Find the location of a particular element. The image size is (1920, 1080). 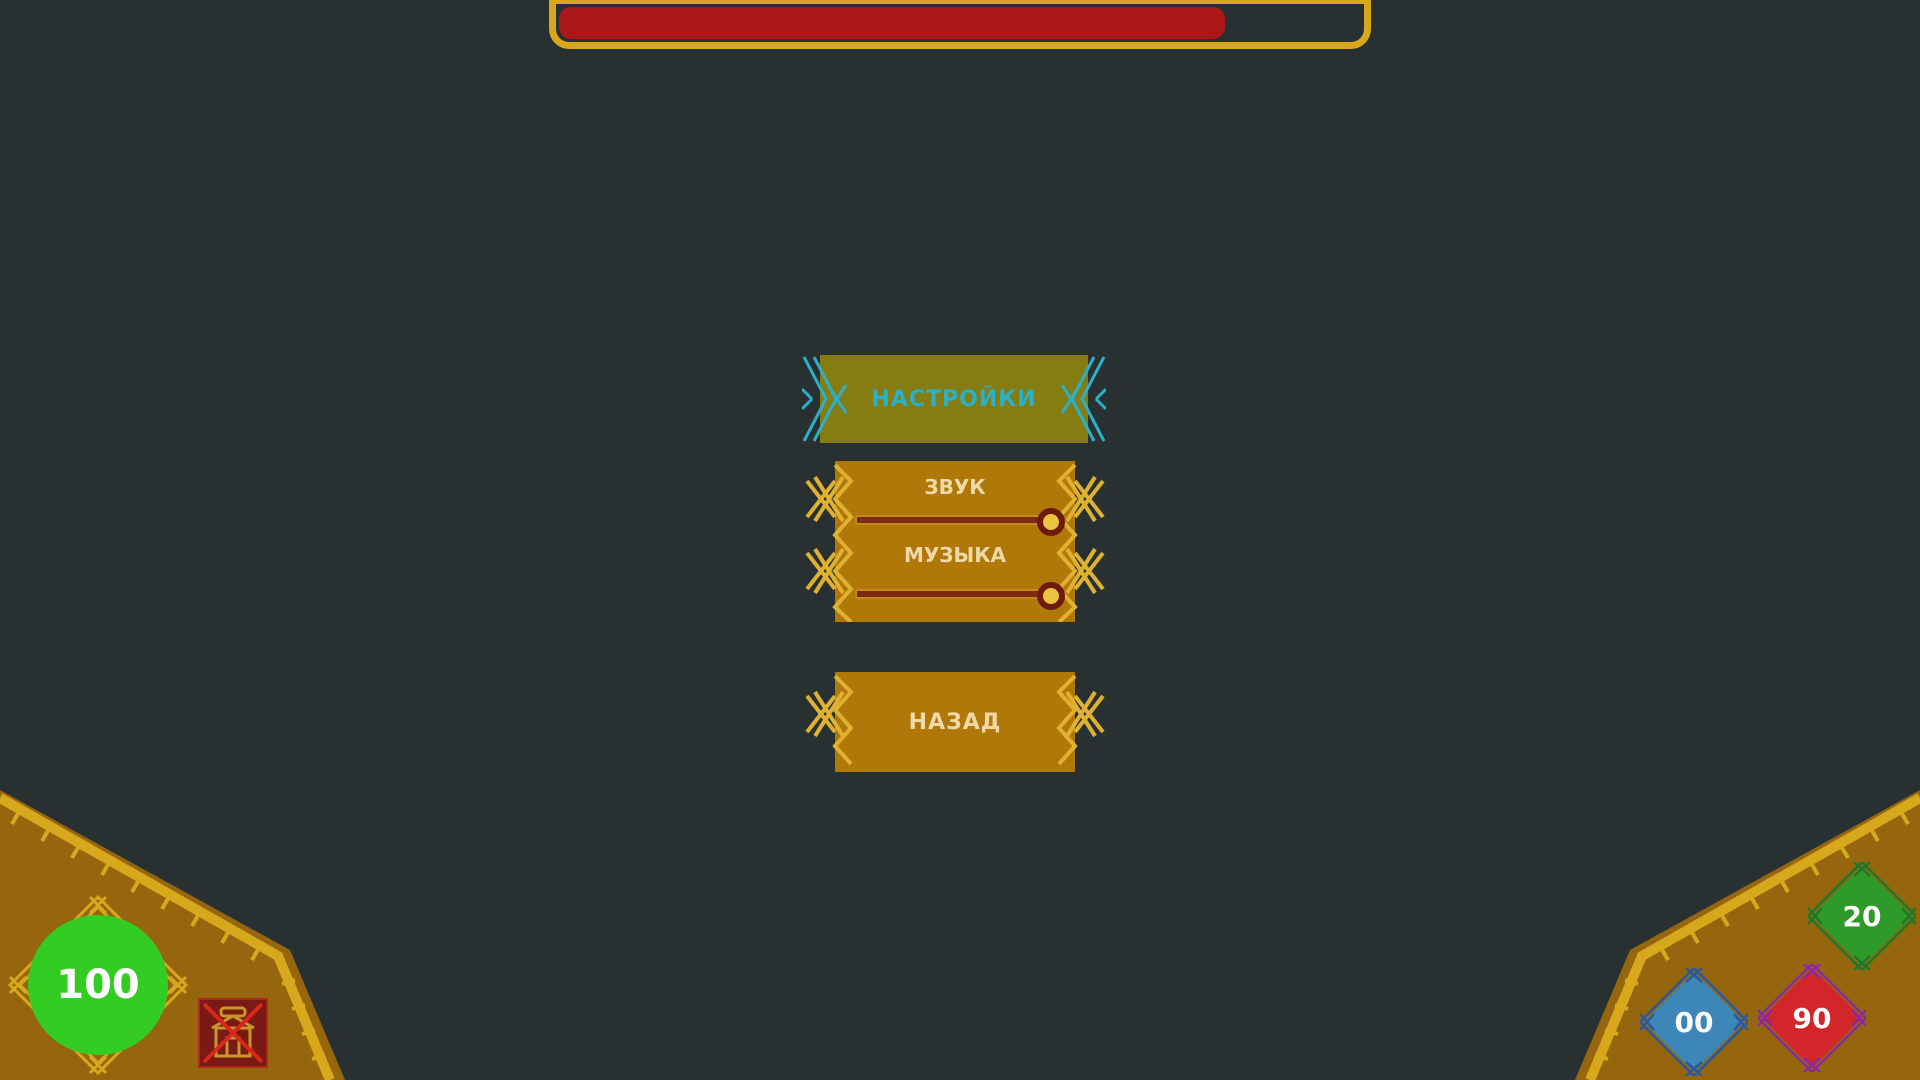

music-slider-fill is located at coordinates (954, 594).